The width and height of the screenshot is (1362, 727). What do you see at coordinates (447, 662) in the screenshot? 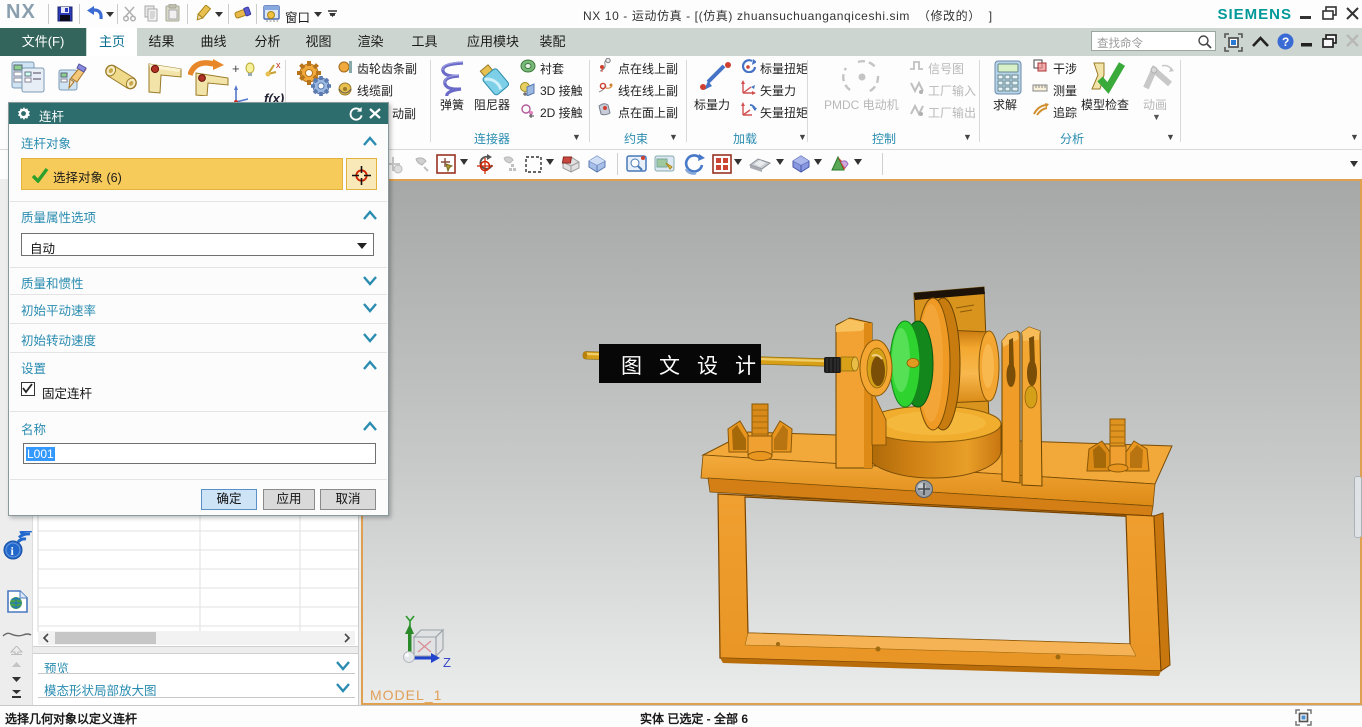
I see `svg-text: Z` at bounding box center [447, 662].